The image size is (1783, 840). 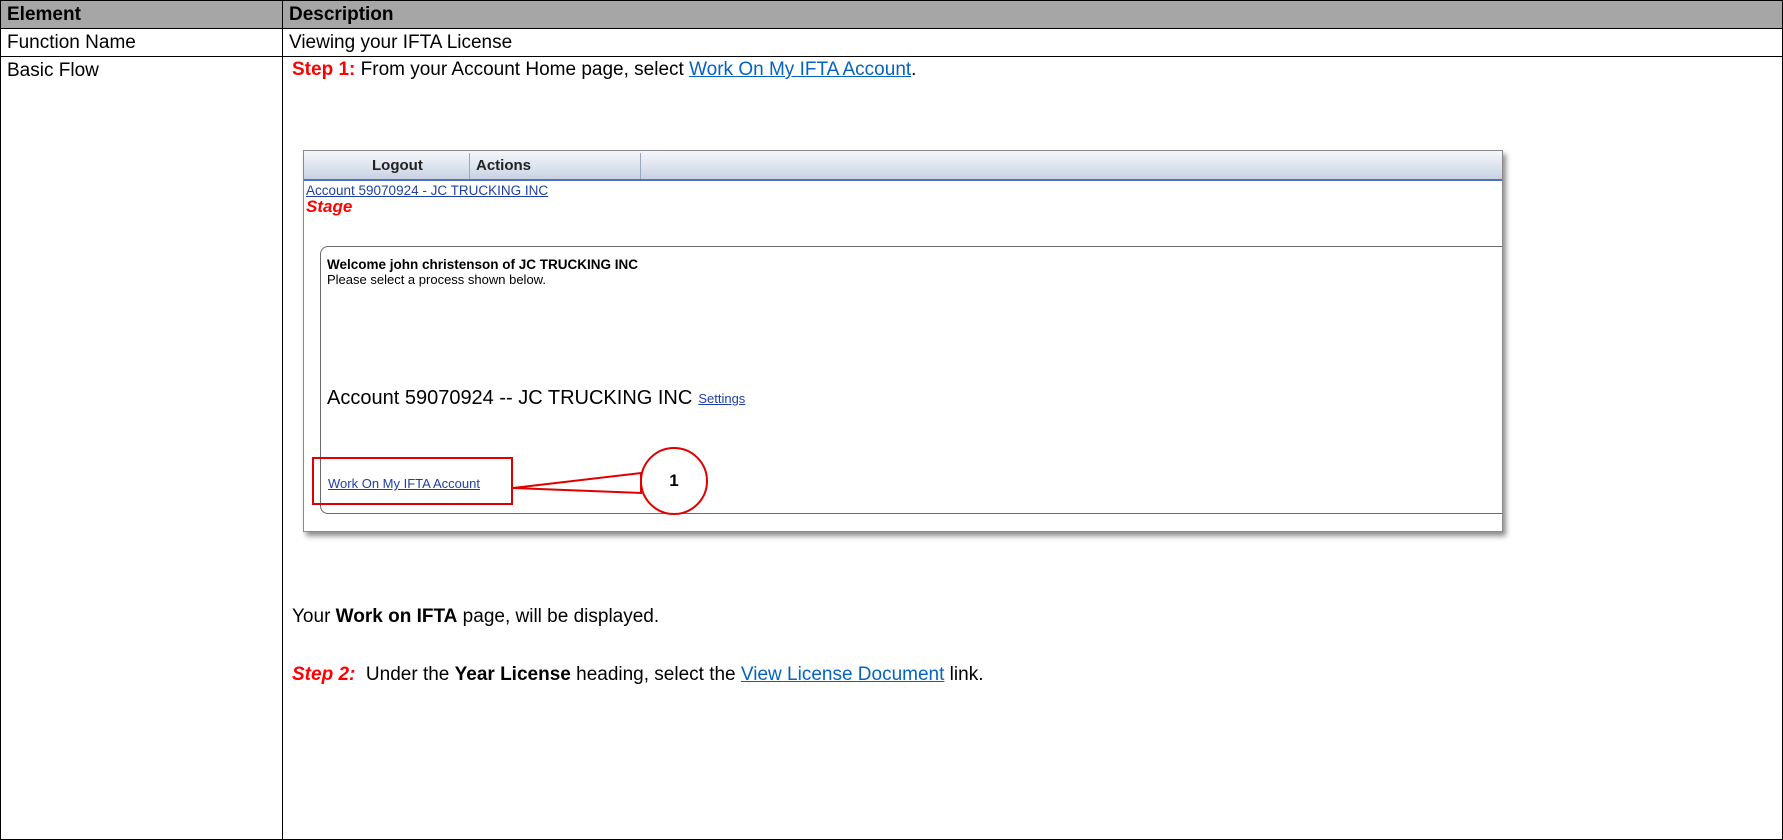 I want to click on step2-label: Step 2:, so click(x=324, y=674).